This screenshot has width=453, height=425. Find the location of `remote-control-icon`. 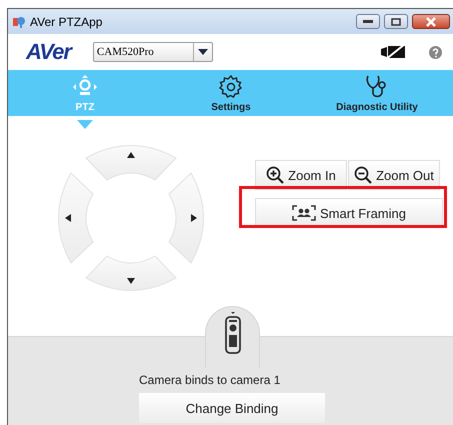

remote-control-icon is located at coordinates (232, 333).